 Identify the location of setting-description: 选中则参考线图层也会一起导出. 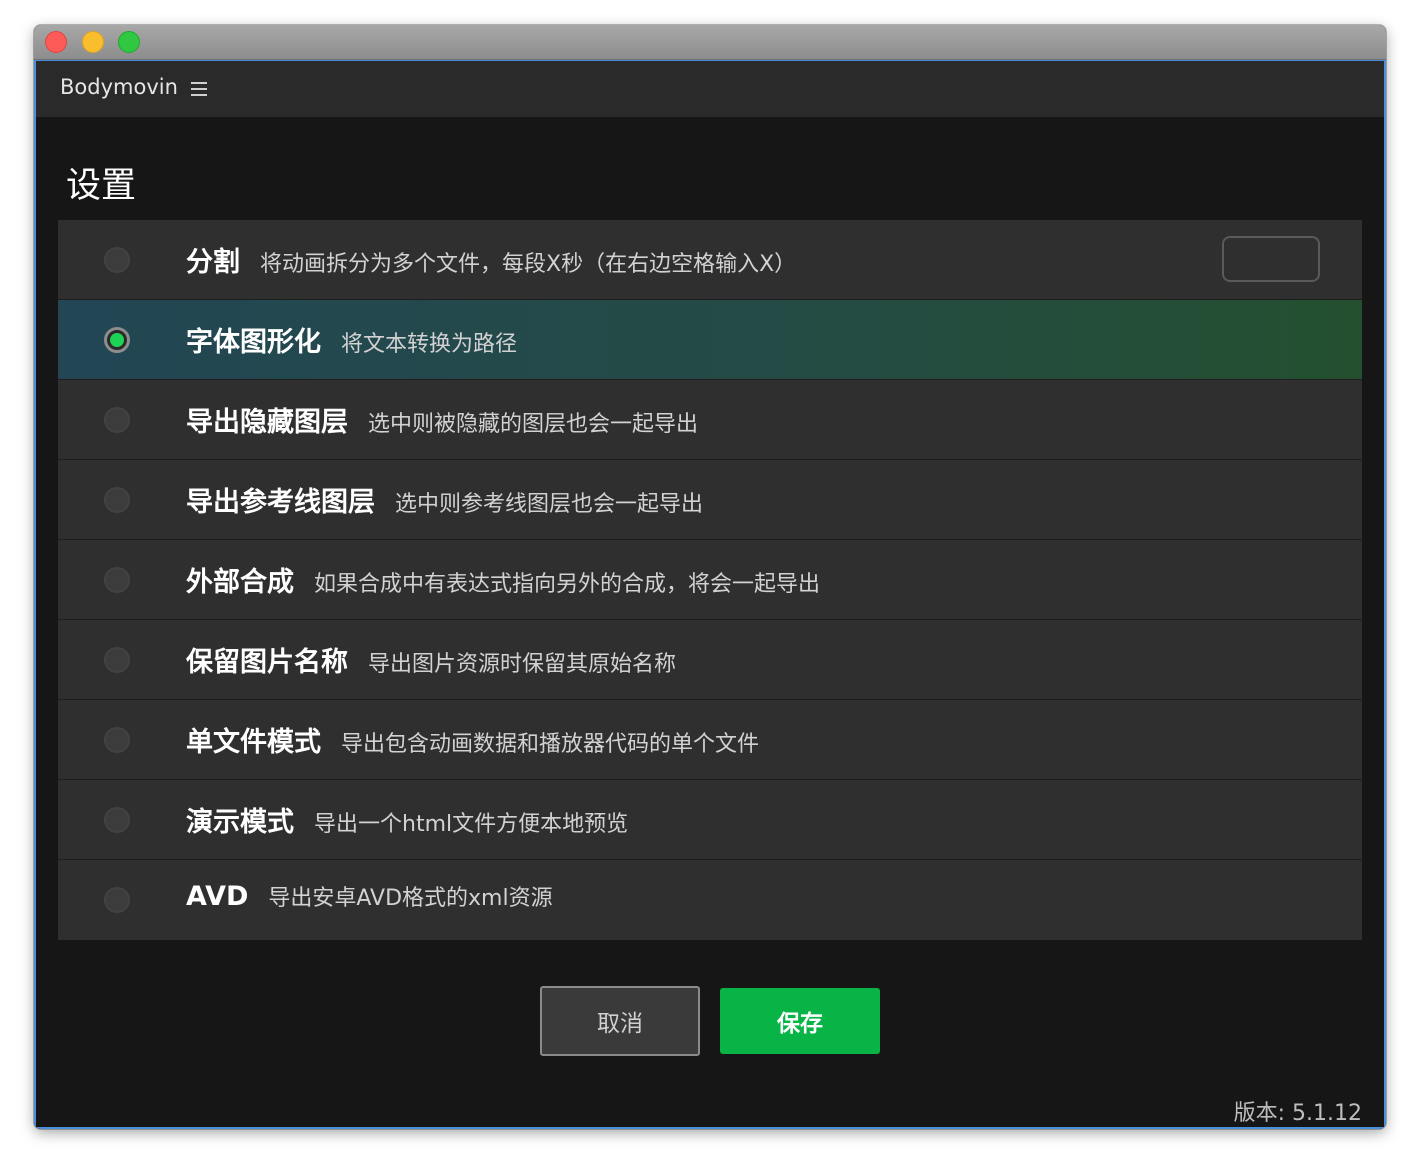
(549, 504).